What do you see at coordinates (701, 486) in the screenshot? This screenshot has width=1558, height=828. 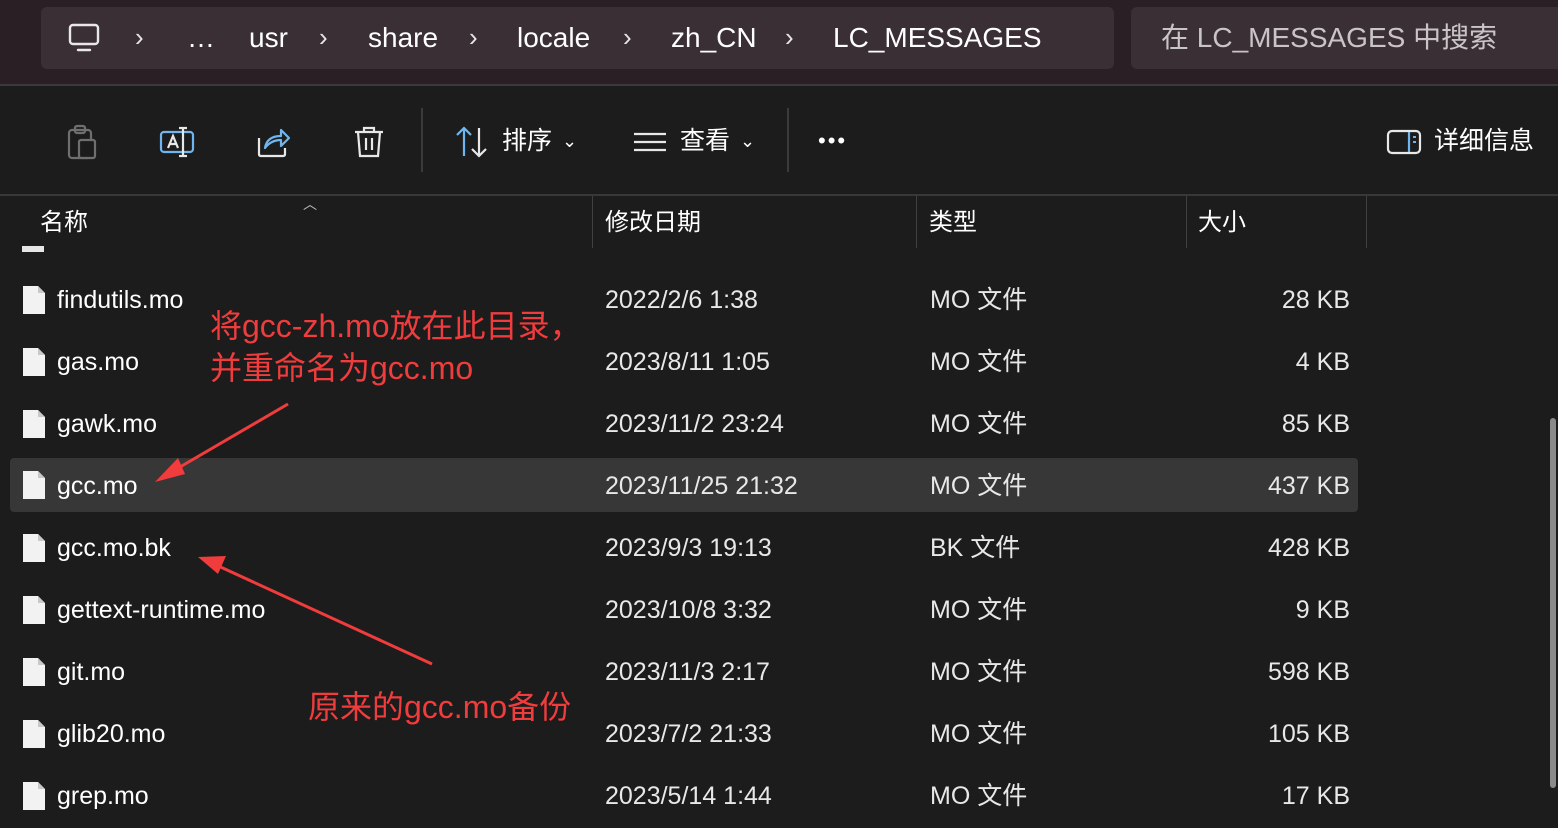 I see `file-date: 2023/11/25 21:32` at bounding box center [701, 486].